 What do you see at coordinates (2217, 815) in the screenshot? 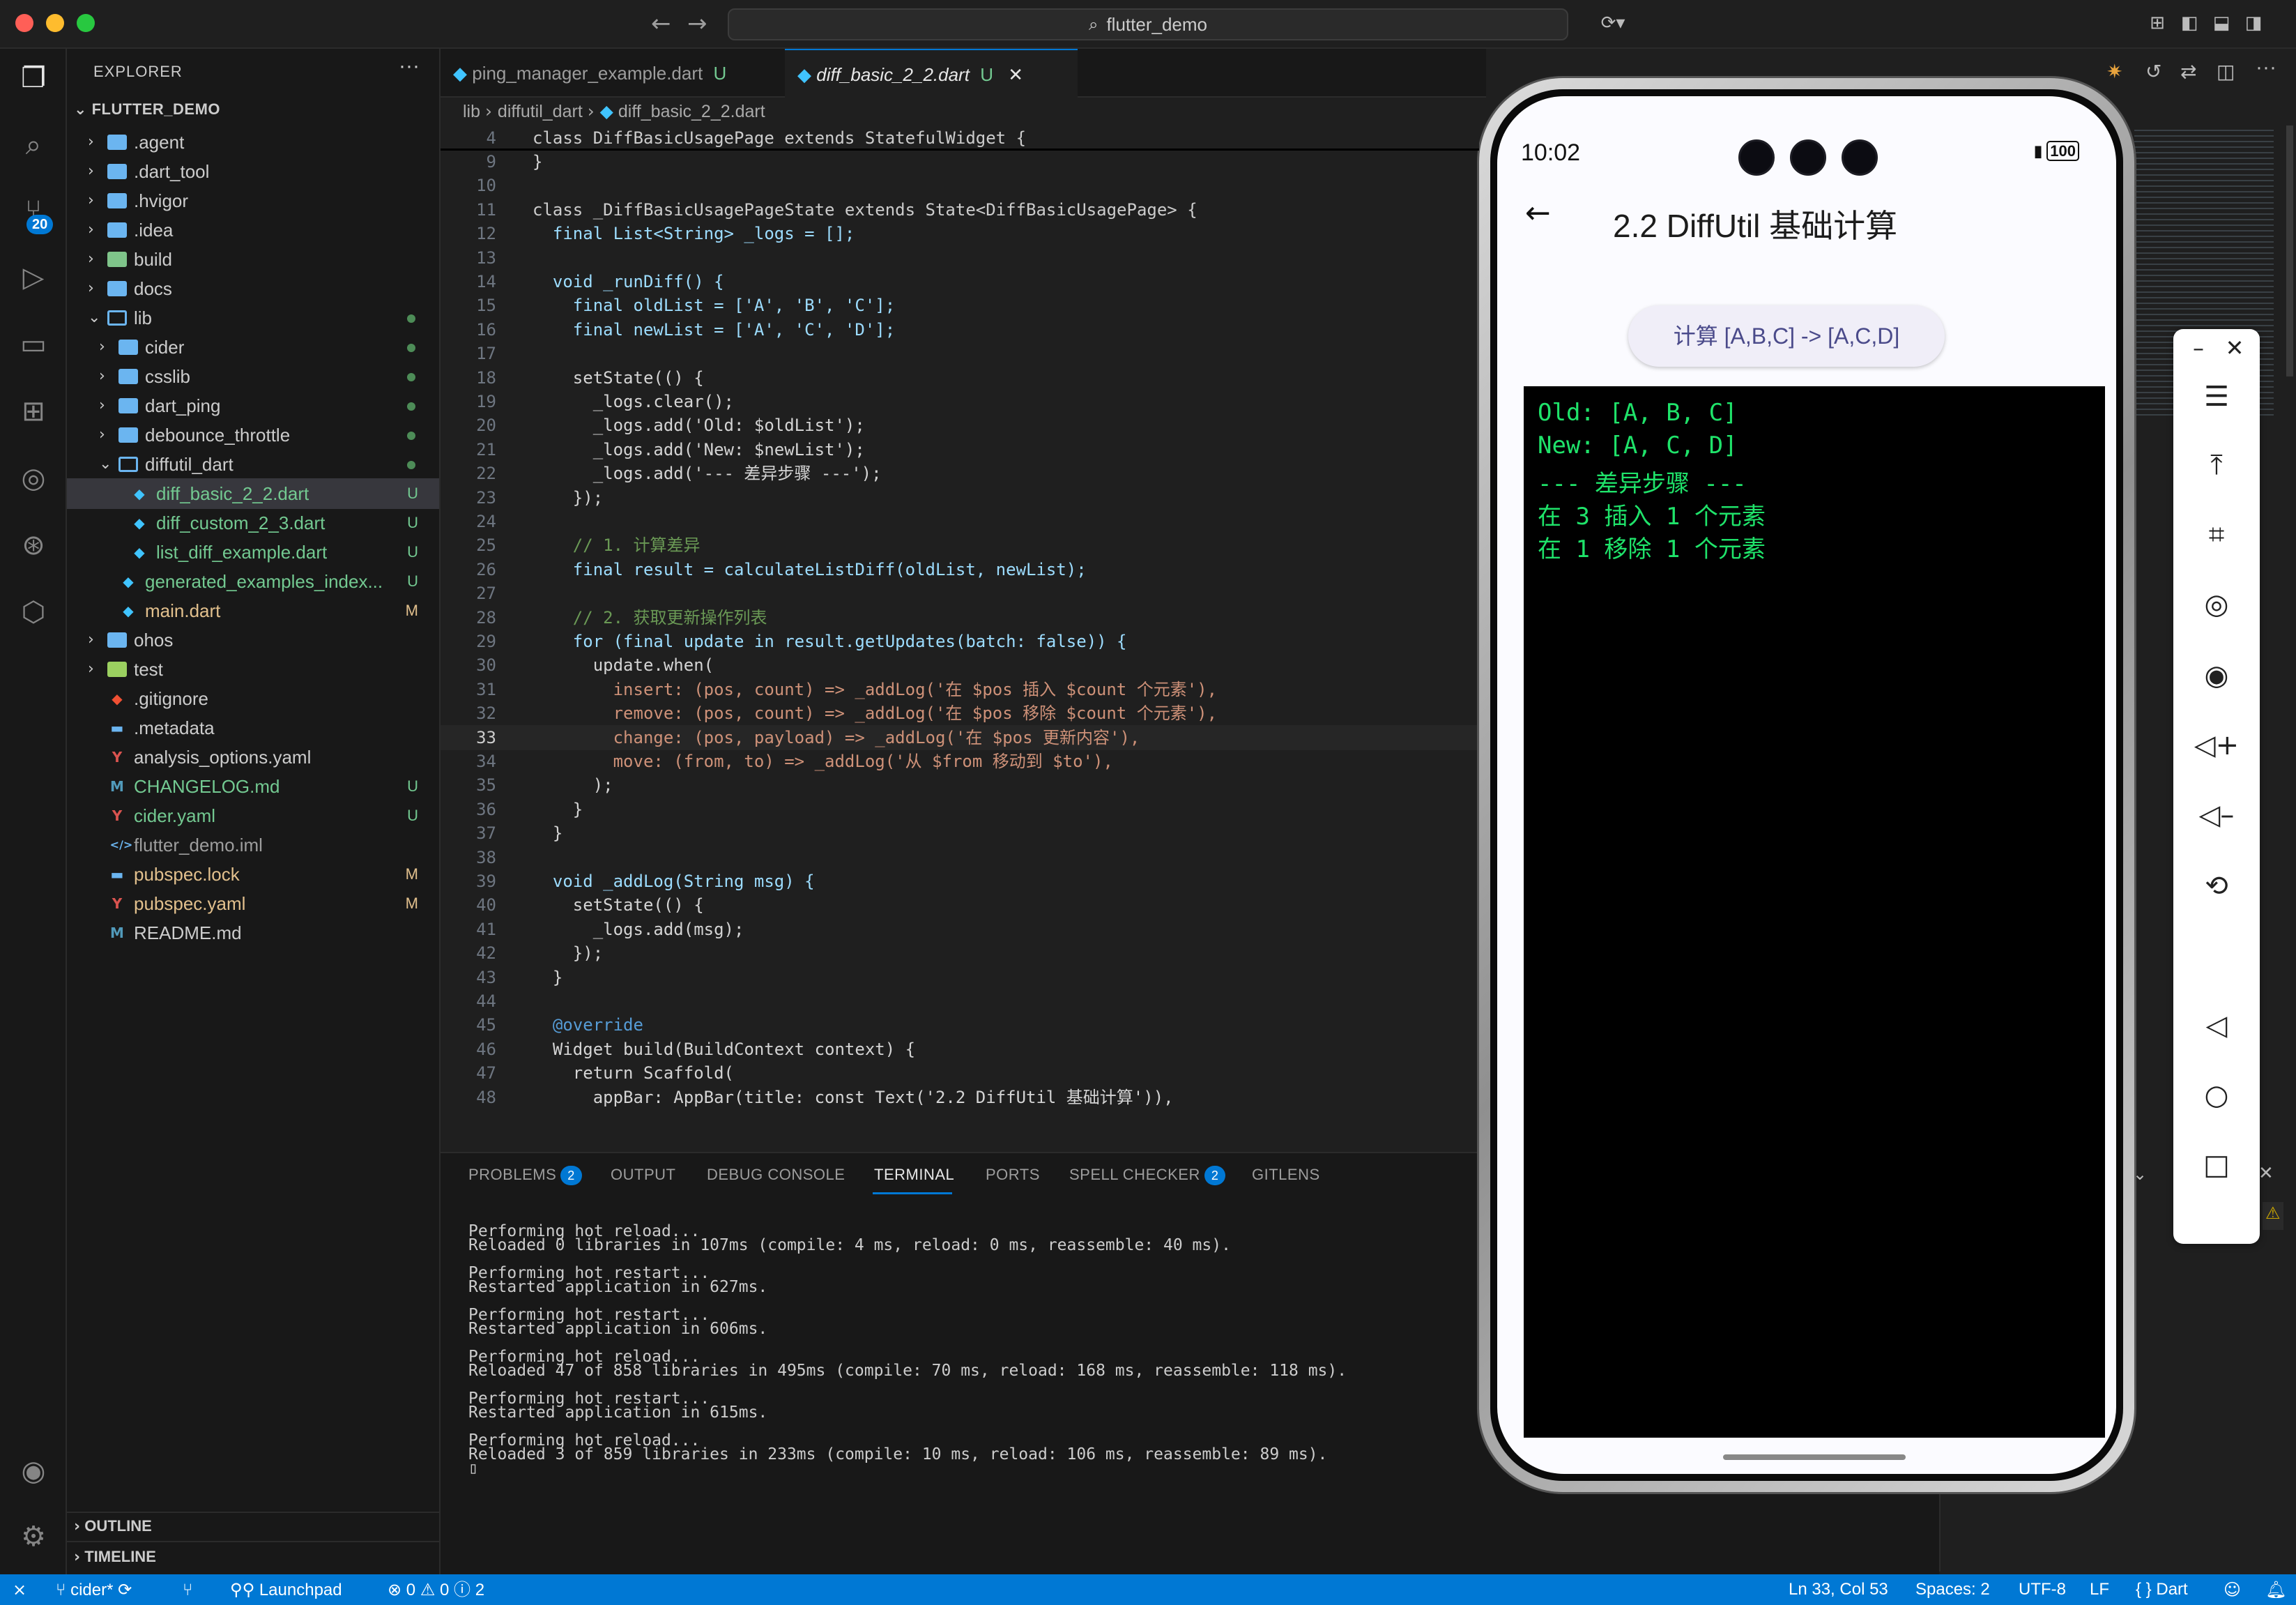
I see `volume-down-icon: ◁–` at bounding box center [2217, 815].